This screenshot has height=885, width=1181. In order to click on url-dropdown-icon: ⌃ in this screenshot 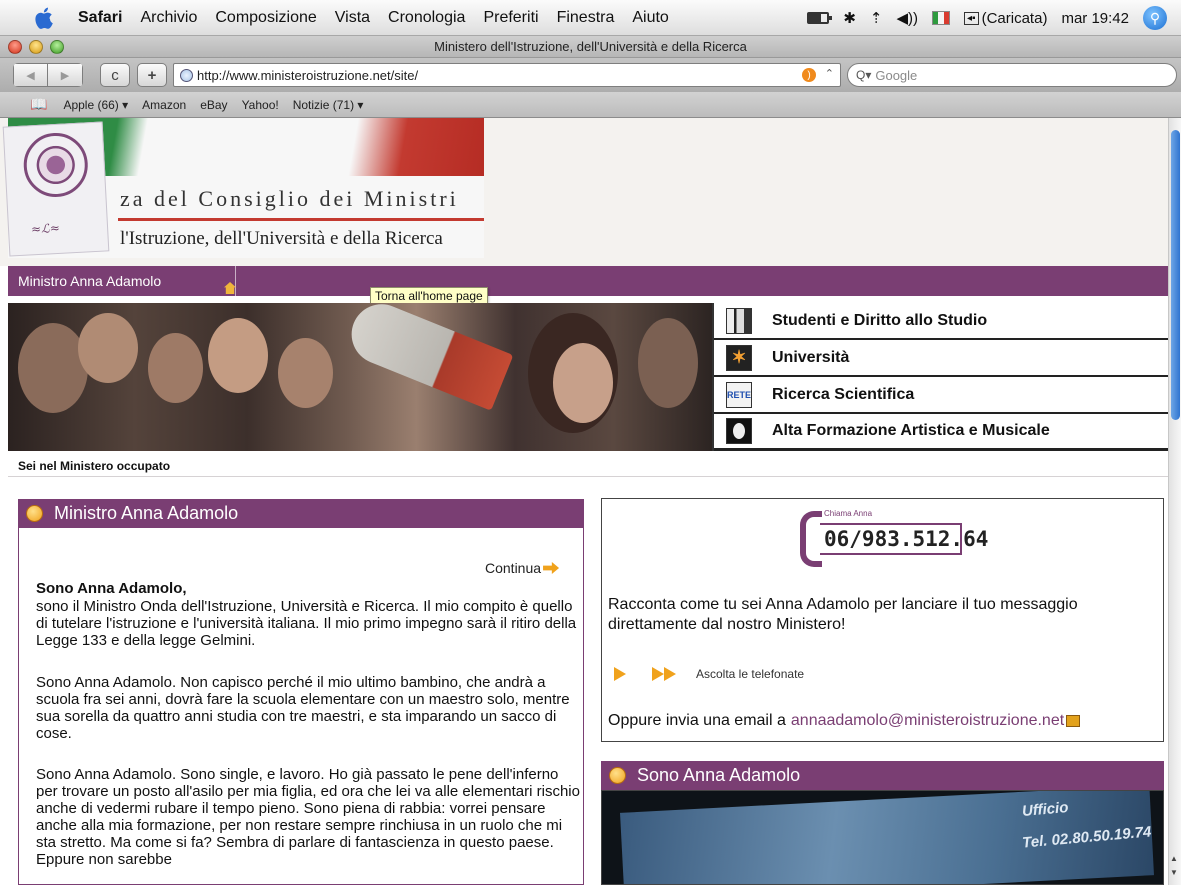, I will do `click(829, 73)`.